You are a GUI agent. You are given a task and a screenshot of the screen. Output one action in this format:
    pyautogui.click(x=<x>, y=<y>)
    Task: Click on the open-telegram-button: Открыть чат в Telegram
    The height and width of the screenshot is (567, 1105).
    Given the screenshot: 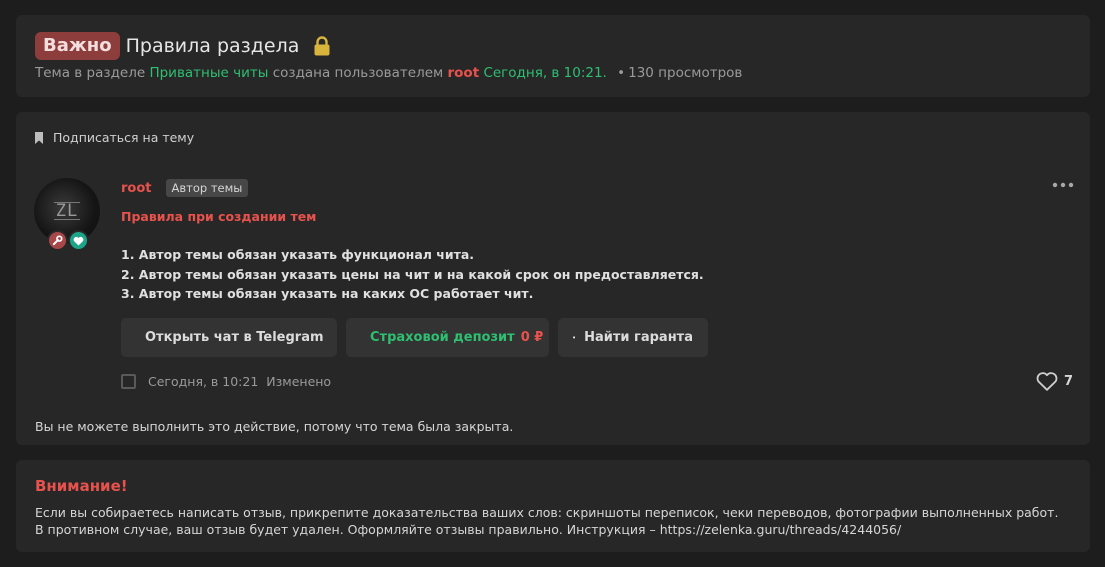 What is the action you would take?
    pyautogui.click(x=229, y=337)
    